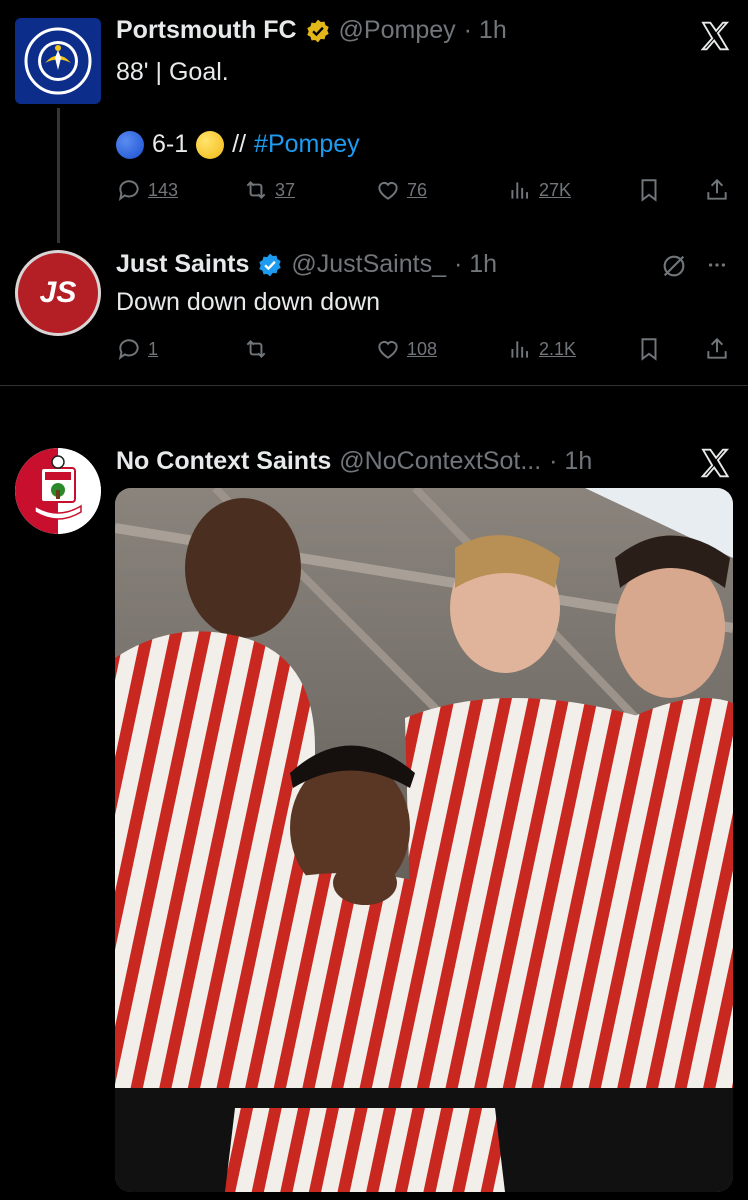 Image resolution: width=748 pixels, height=1200 pixels. Describe the element at coordinates (269, 190) in the screenshot. I see `retweet-button: 37` at that location.